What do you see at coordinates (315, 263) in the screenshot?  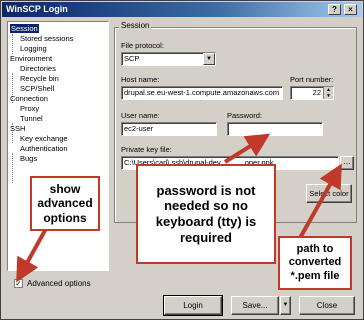 I see `callout-key-path: path to converted *.pem file` at bounding box center [315, 263].